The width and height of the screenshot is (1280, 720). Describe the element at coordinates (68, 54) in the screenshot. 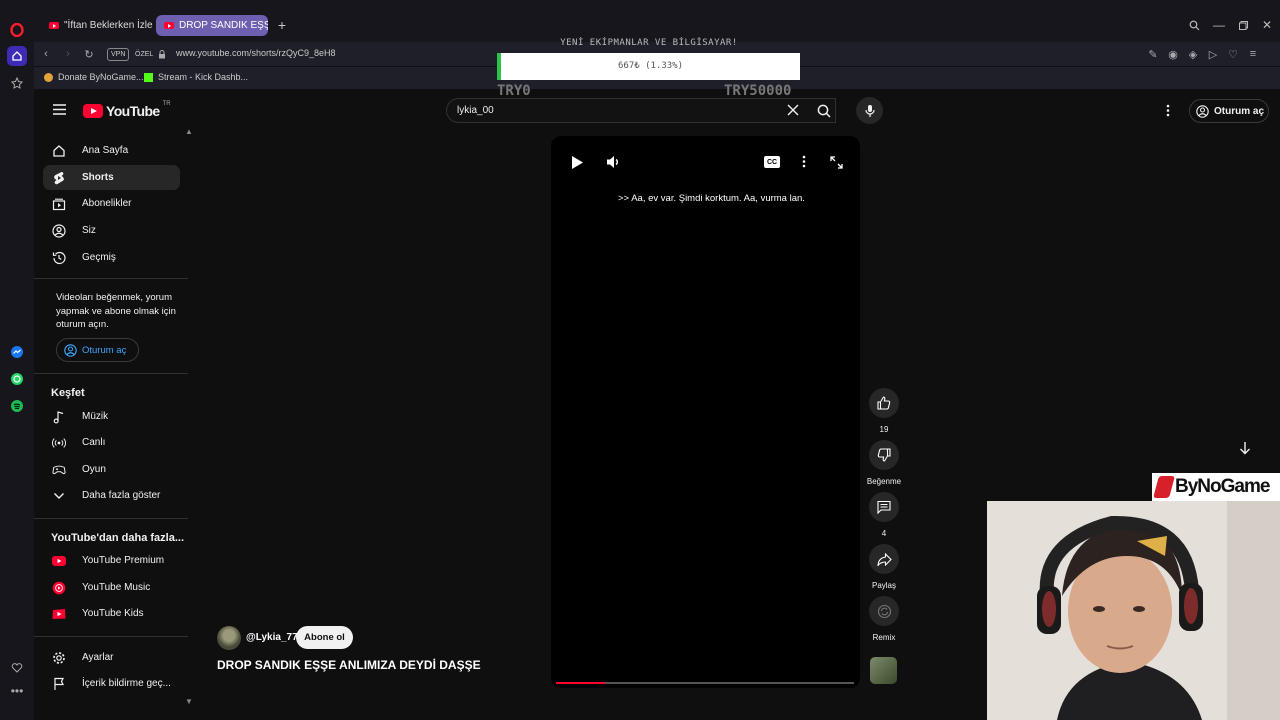

I see `forward-icon: ›` at that location.